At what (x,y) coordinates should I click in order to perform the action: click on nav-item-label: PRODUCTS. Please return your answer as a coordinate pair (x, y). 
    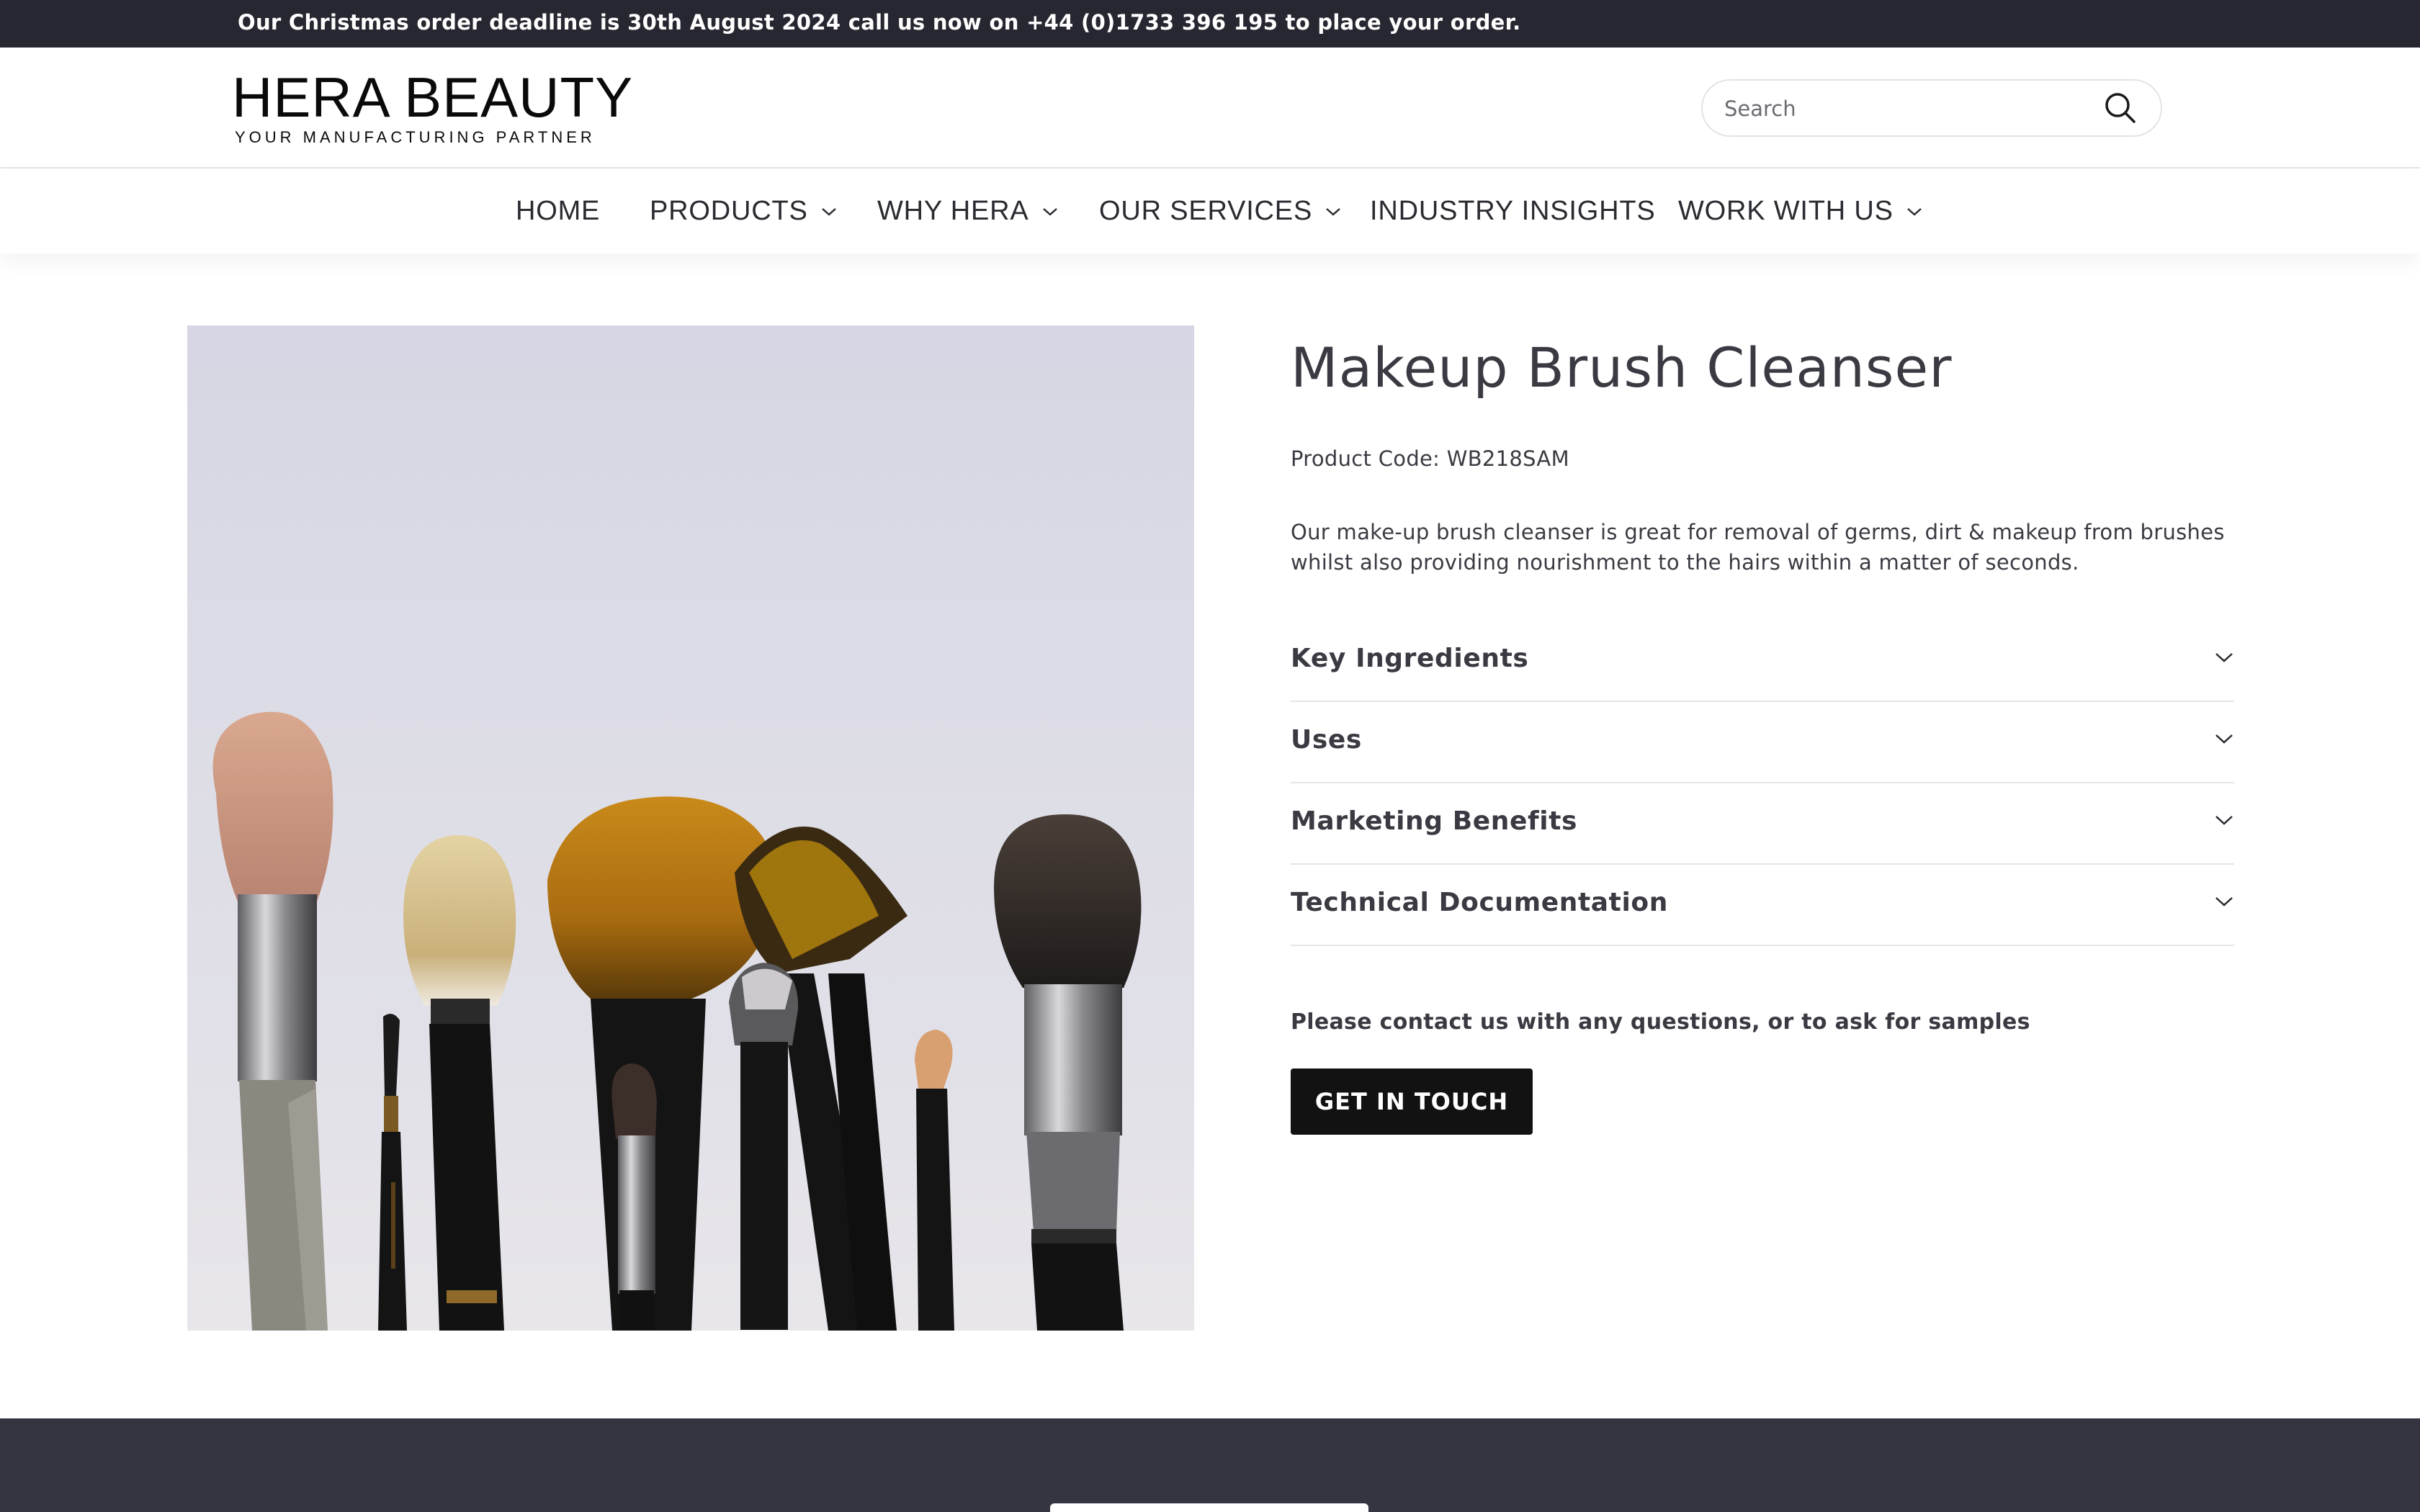
    Looking at the image, I should click on (729, 211).